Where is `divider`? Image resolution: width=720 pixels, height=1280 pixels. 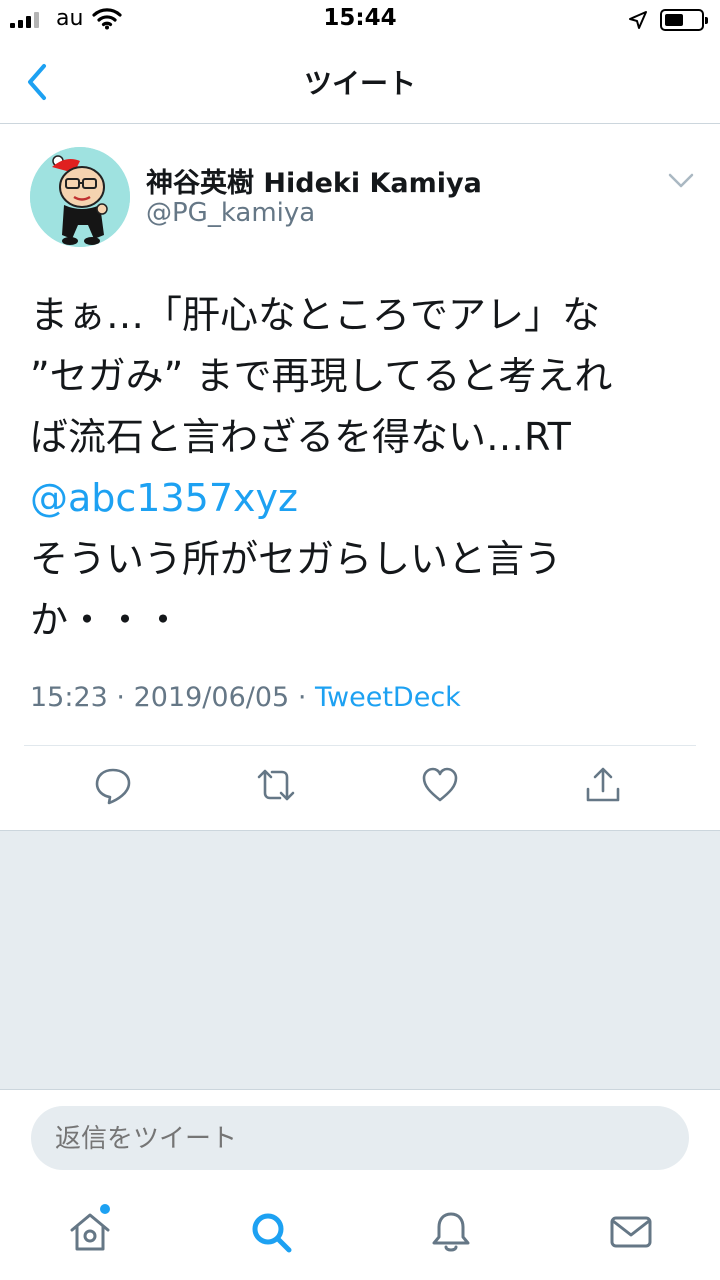 divider is located at coordinates (360, 745).